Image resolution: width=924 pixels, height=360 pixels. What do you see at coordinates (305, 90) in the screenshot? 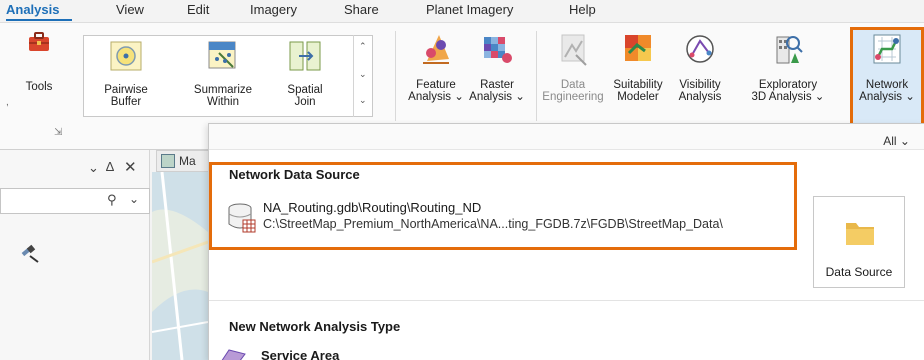
I see `spatial-join-line1: Spatial` at bounding box center [305, 90].